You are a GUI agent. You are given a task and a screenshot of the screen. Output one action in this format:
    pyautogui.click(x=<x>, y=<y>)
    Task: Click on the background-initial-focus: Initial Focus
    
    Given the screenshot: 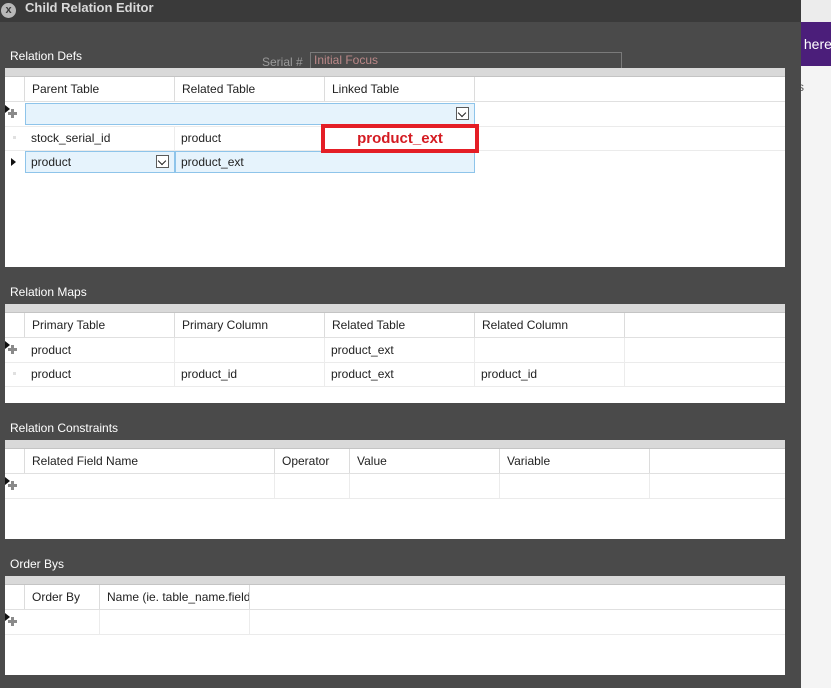 What is the action you would take?
    pyautogui.click(x=466, y=60)
    